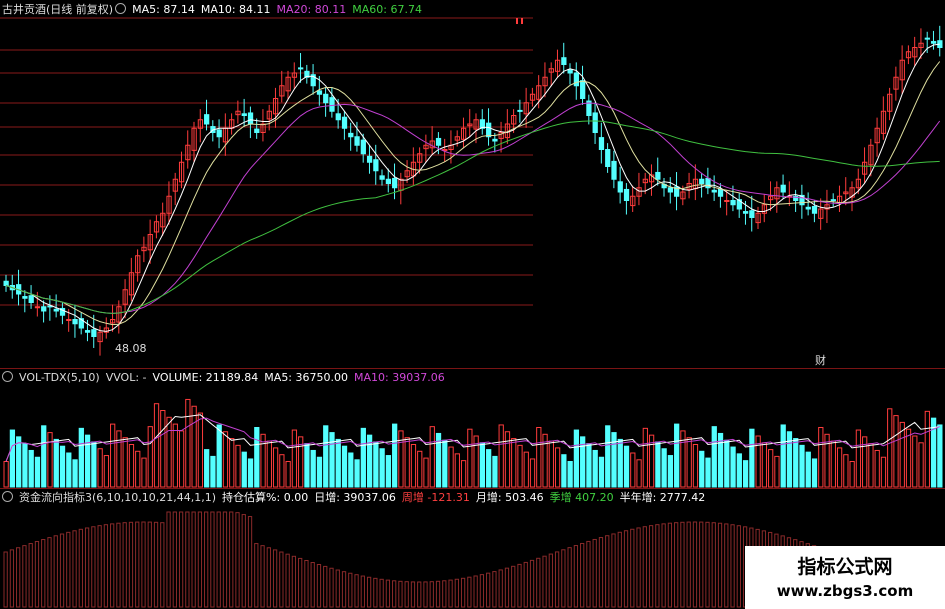  I want to click on watermark-title: 指标公式网, so click(845, 567).